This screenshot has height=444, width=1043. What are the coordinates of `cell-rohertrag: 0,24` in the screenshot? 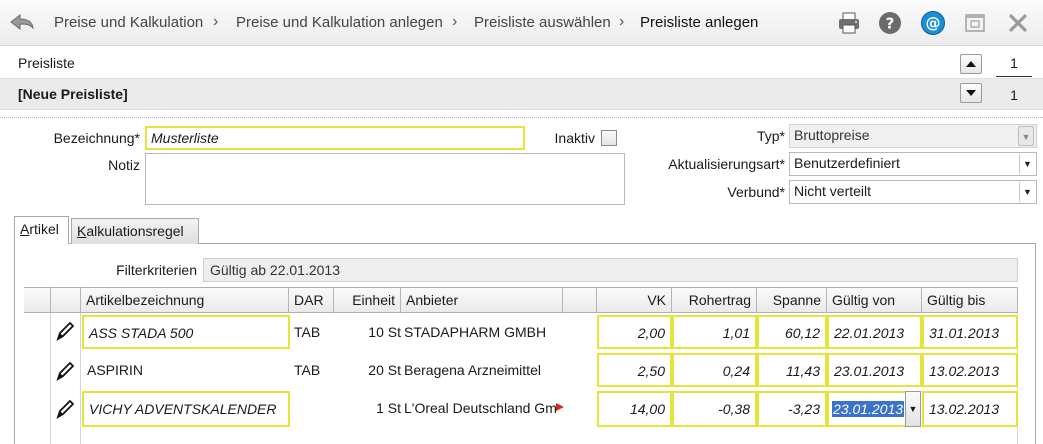 It's located at (714, 370).